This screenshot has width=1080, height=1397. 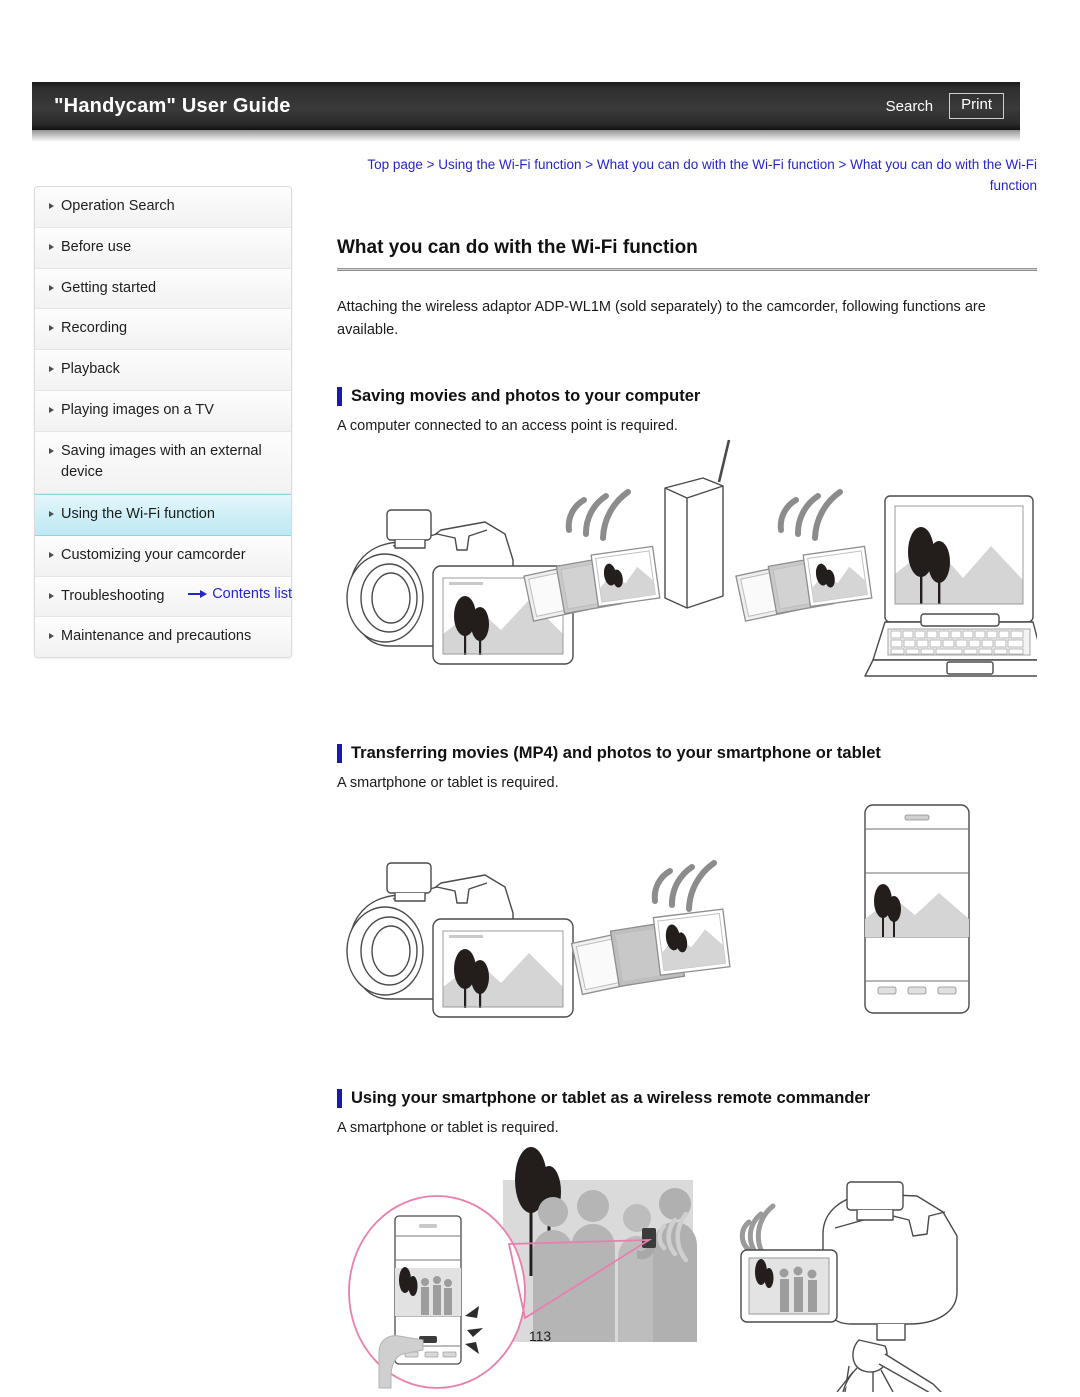 What do you see at coordinates (163, 289) in the screenshot?
I see `sidebar-item-getting-started: Getting started` at bounding box center [163, 289].